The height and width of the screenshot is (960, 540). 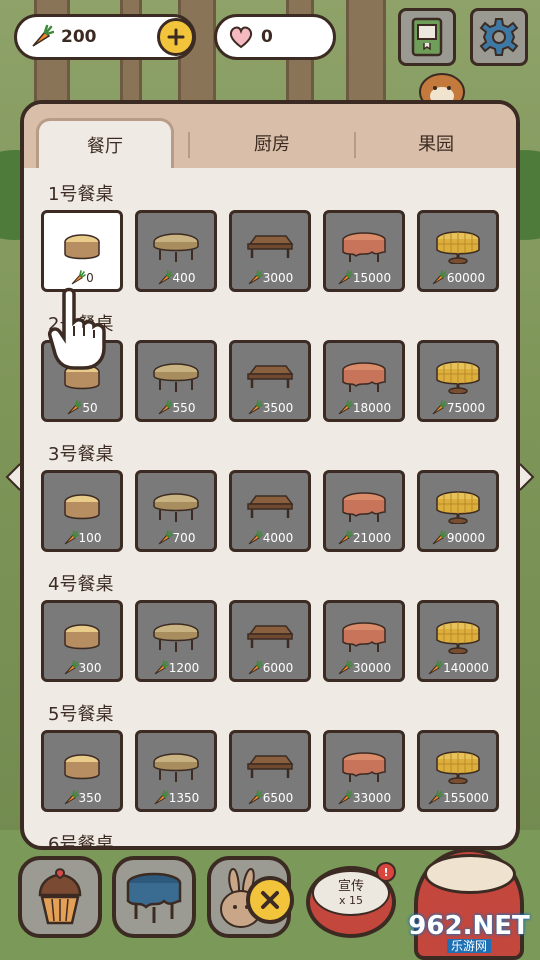 What do you see at coordinates (466, 278) in the screenshot?
I see `price-value: 60000` at bounding box center [466, 278].